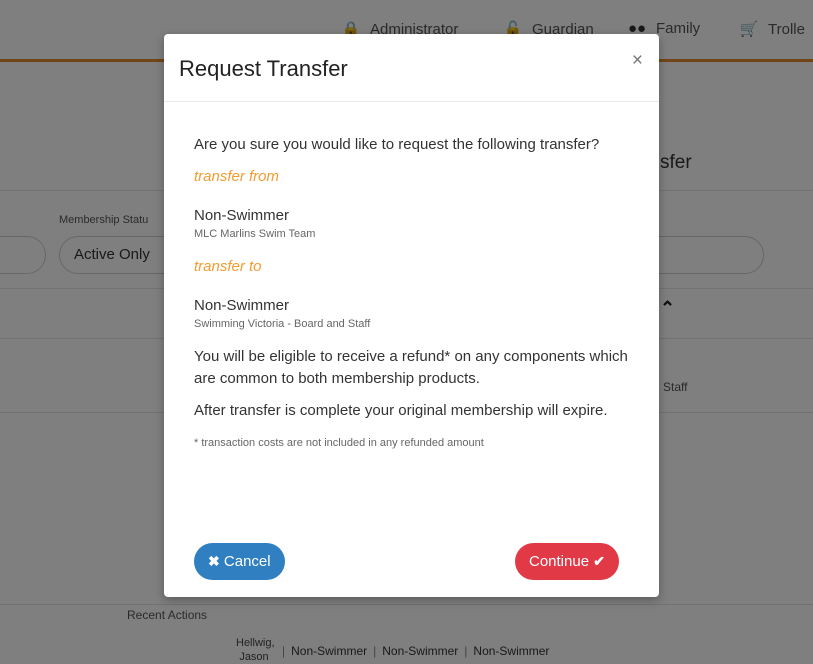  I want to click on transfer-to-label: transfer to, so click(228, 266).